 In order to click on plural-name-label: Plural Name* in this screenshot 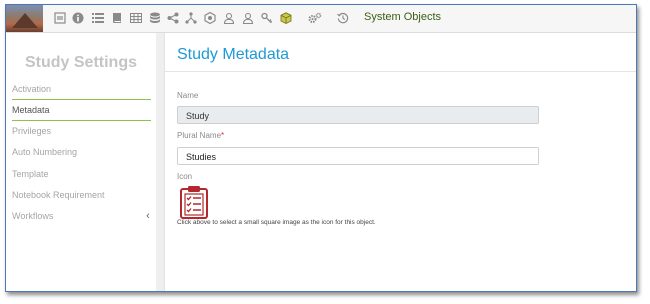, I will do `click(200, 135)`.